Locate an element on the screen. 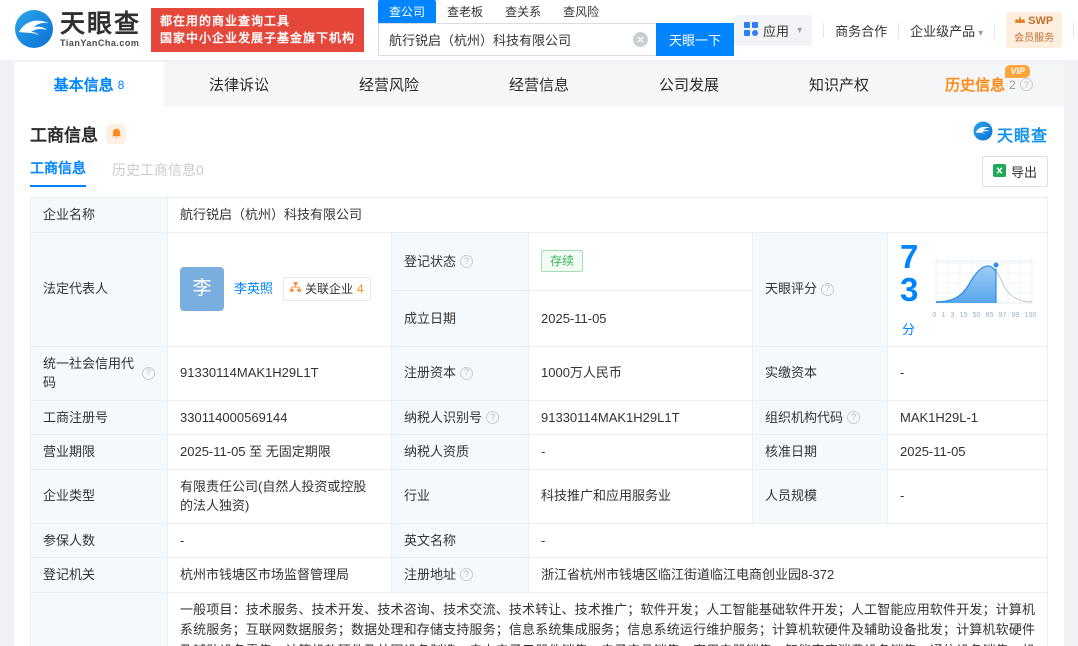 The width and height of the screenshot is (1078, 646). search-box: 查公司 查老板 查关系 查风险 天眼一下 is located at coordinates (556, 28).